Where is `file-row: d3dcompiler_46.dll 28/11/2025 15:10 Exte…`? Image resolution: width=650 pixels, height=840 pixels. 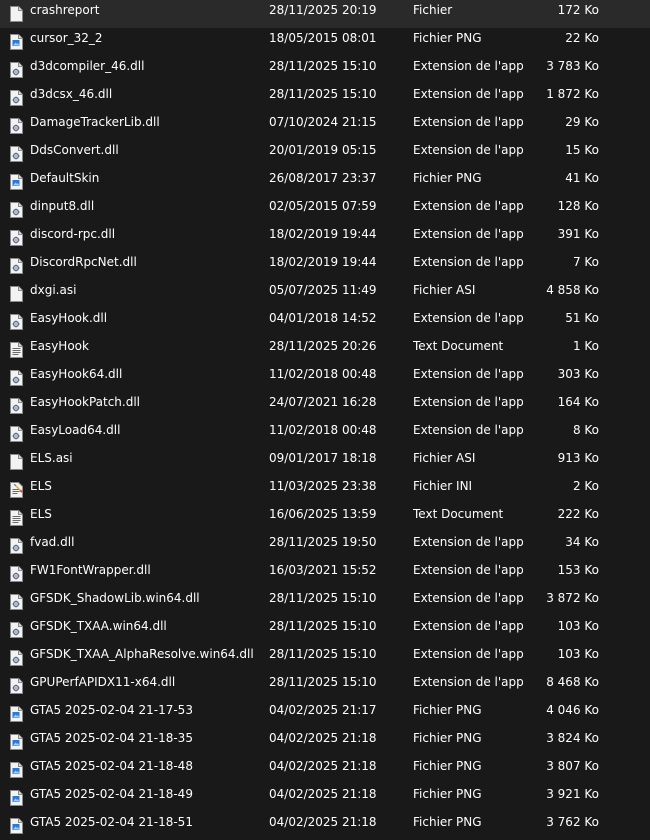
file-row: d3dcompiler_46.dll 28/11/2025 15:10 Exte… is located at coordinates (325, 70).